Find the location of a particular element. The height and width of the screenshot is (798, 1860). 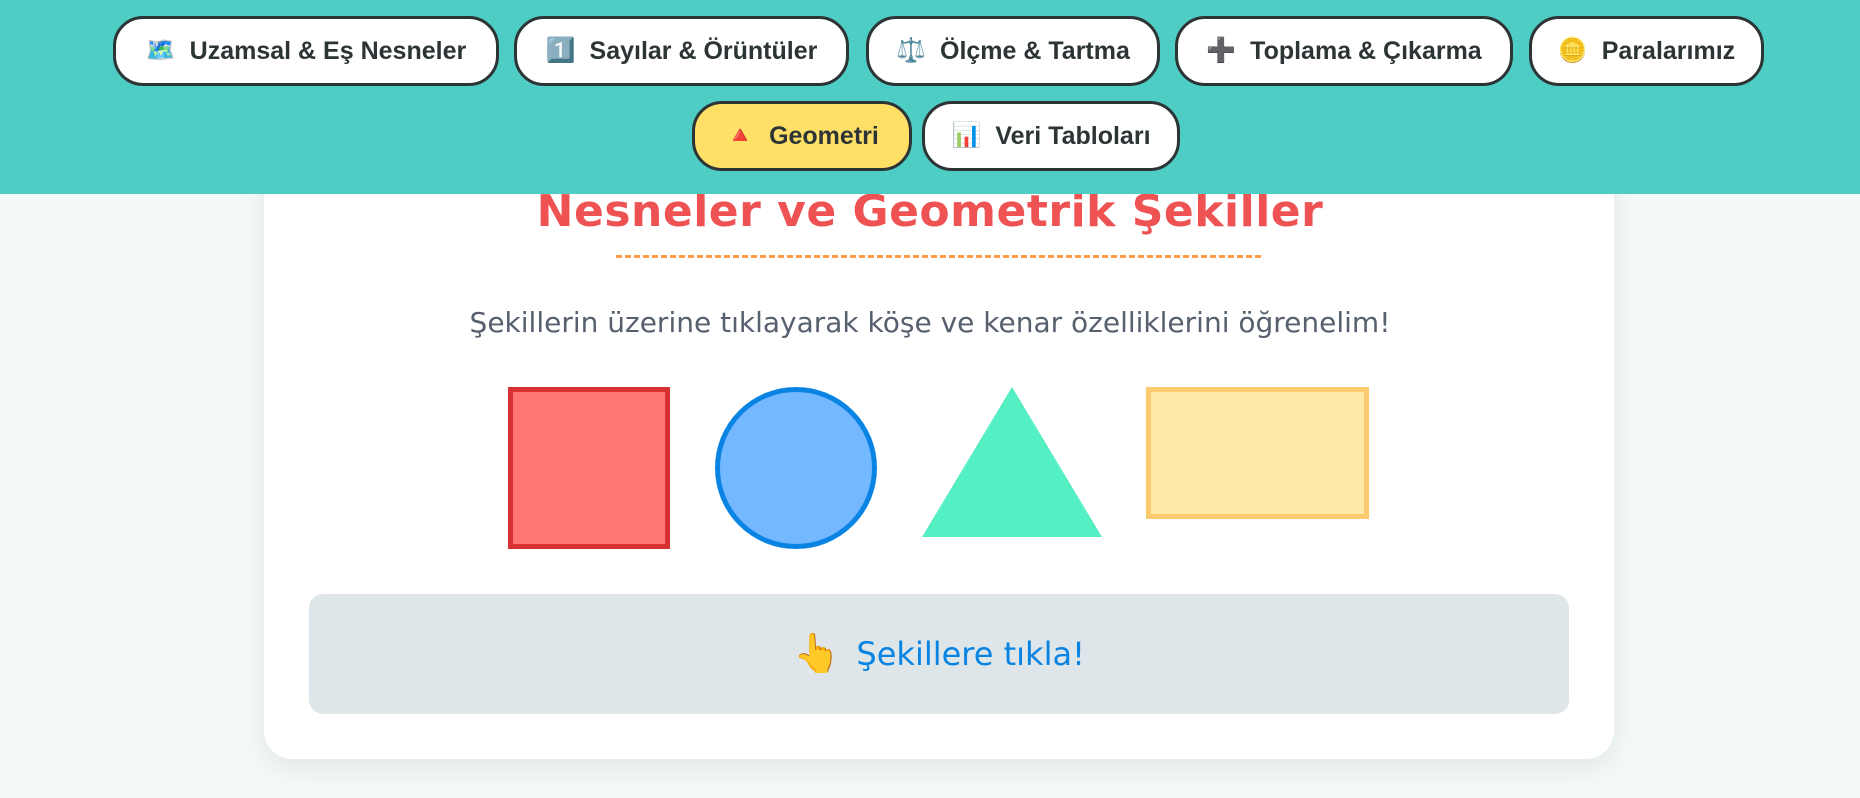

square-shape is located at coordinates (589, 468).